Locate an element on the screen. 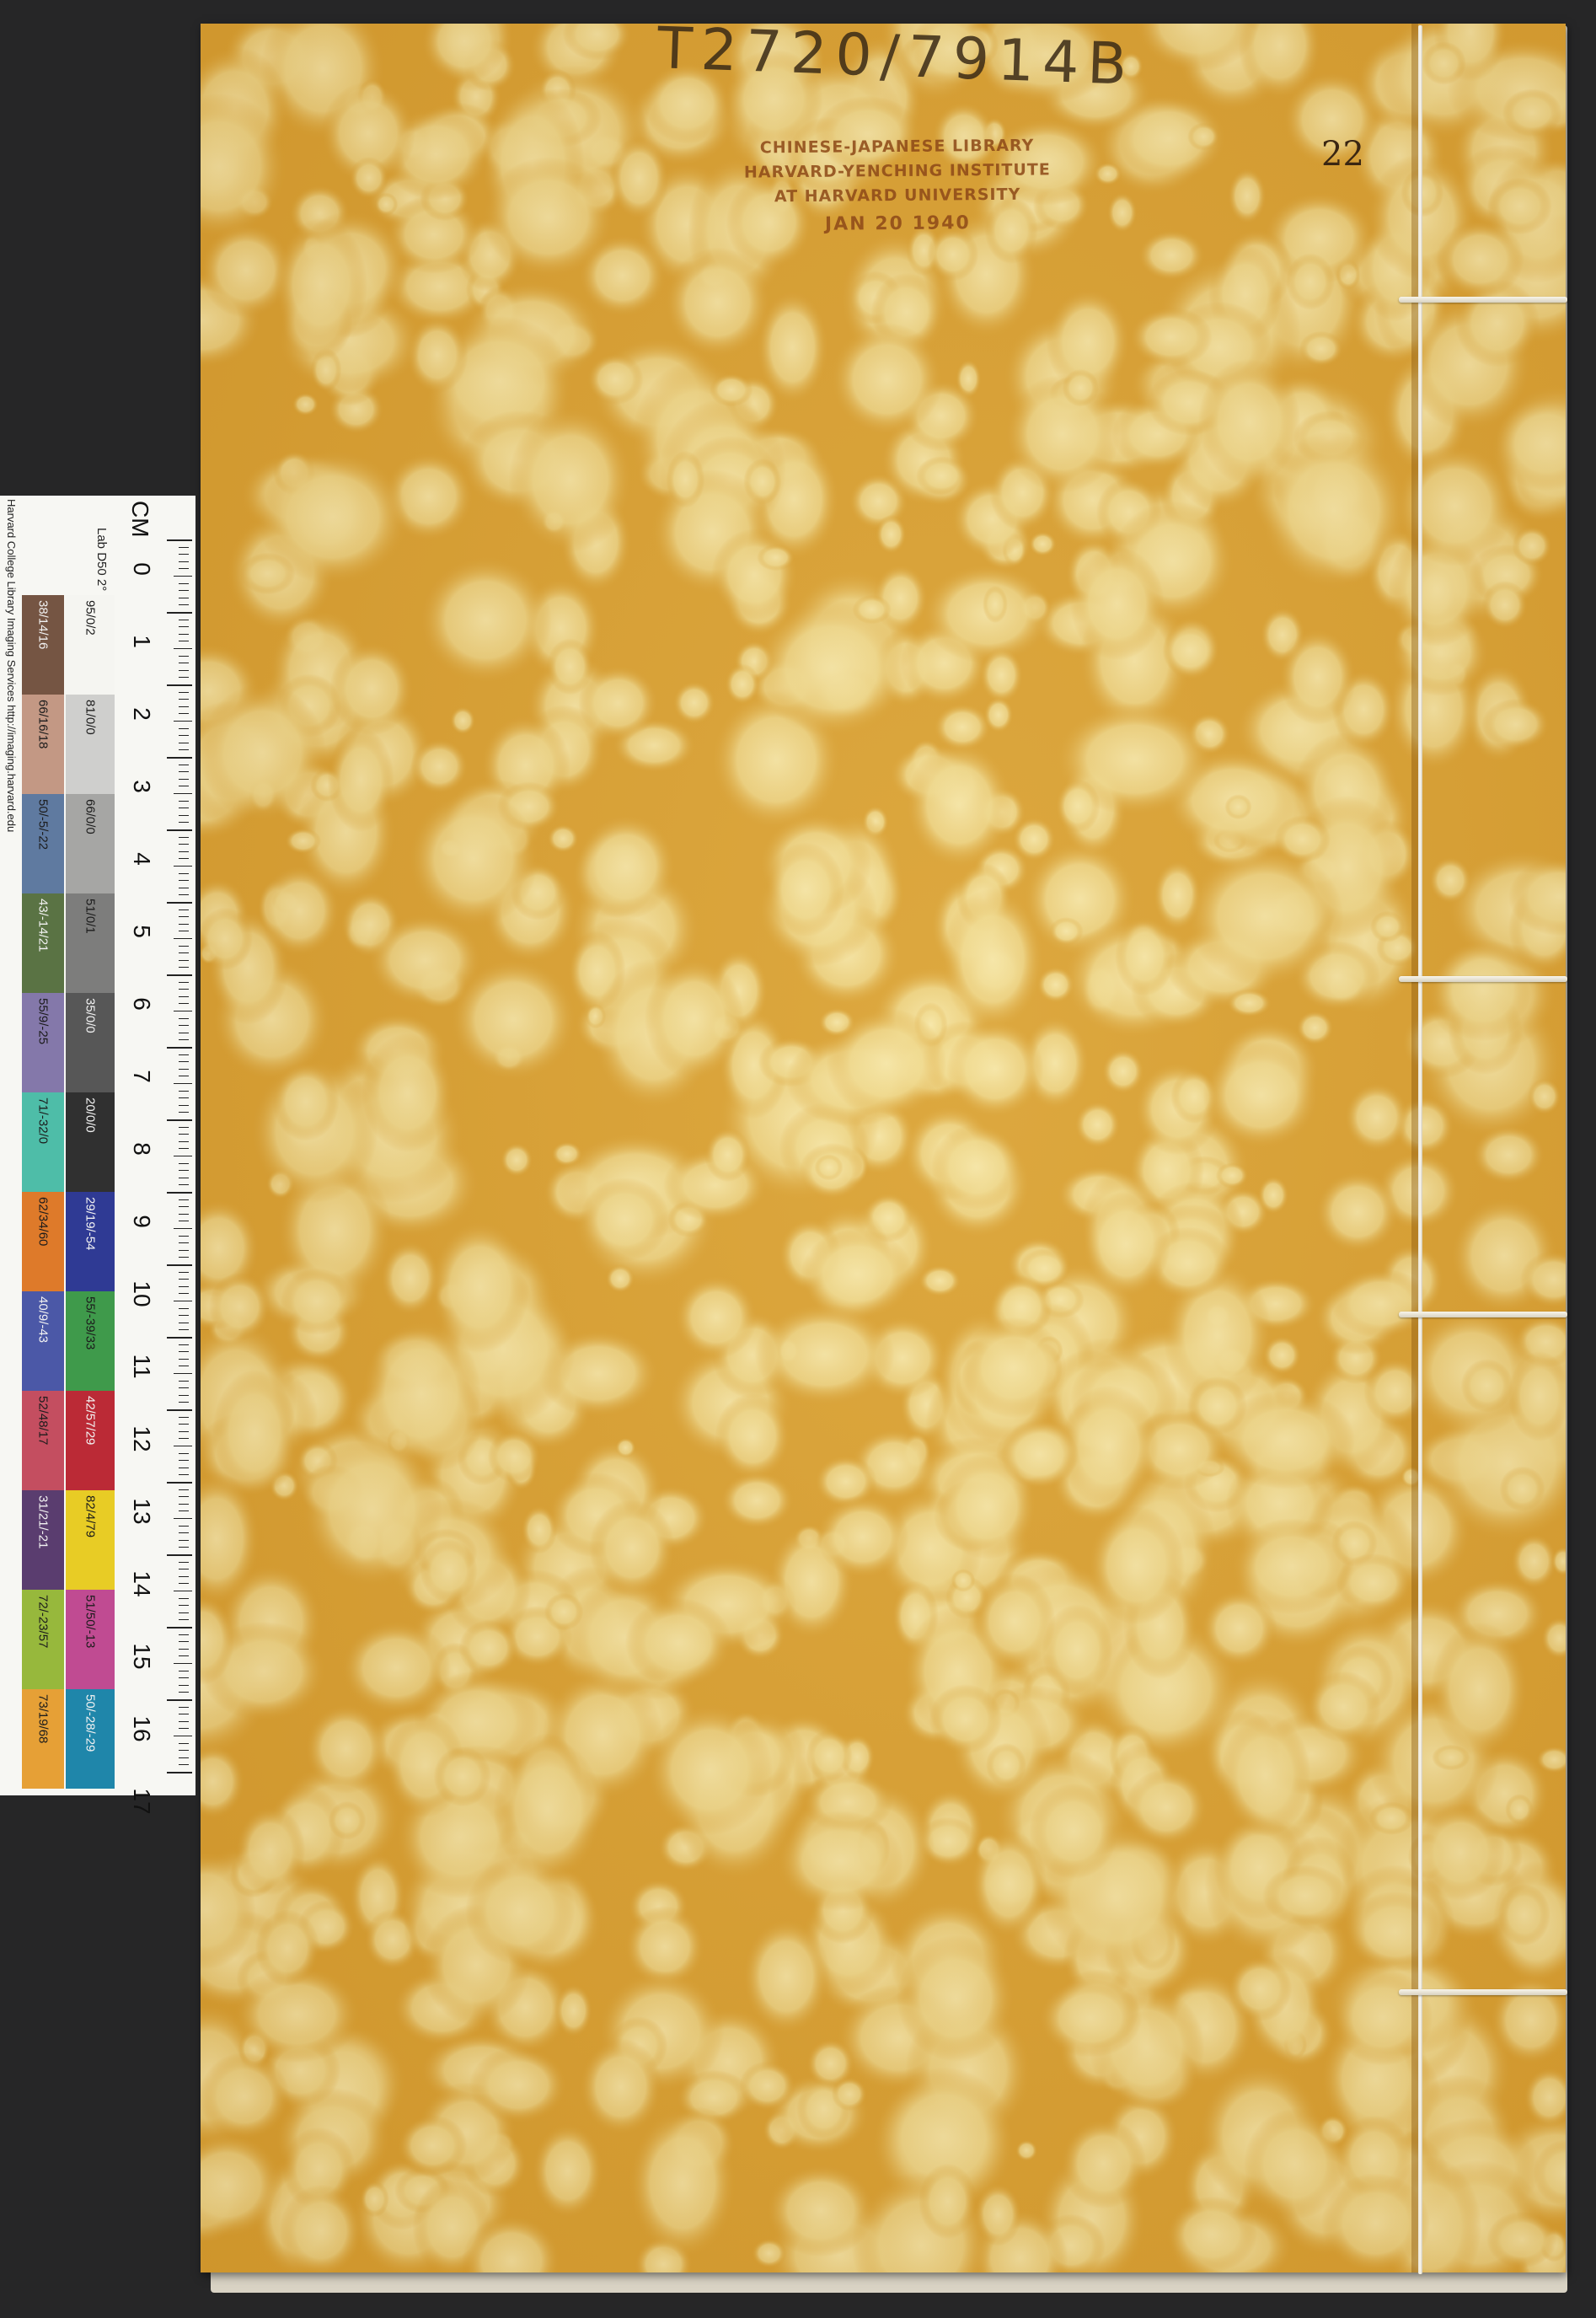 Image resolution: width=1596 pixels, height=2318 pixels. swatch-label: 20/0/0 is located at coordinates (91, 1115).